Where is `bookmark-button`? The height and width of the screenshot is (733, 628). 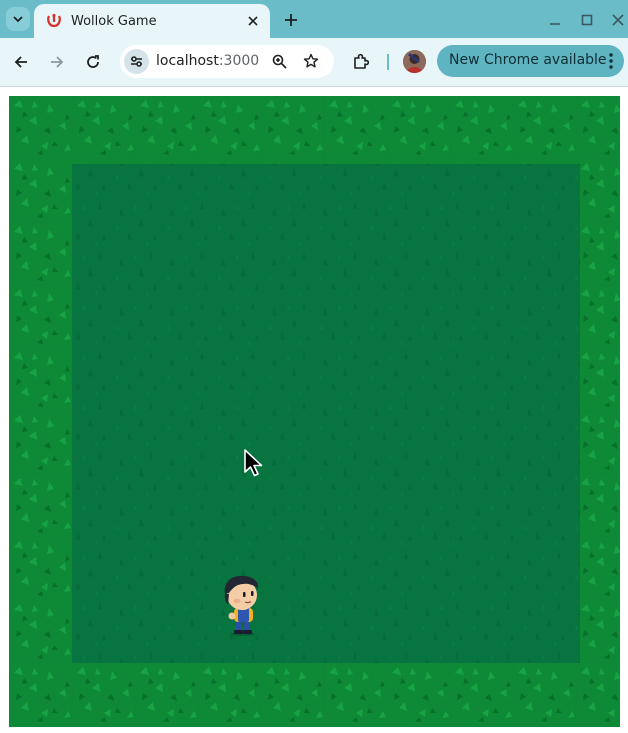 bookmark-button is located at coordinates (311, 61).